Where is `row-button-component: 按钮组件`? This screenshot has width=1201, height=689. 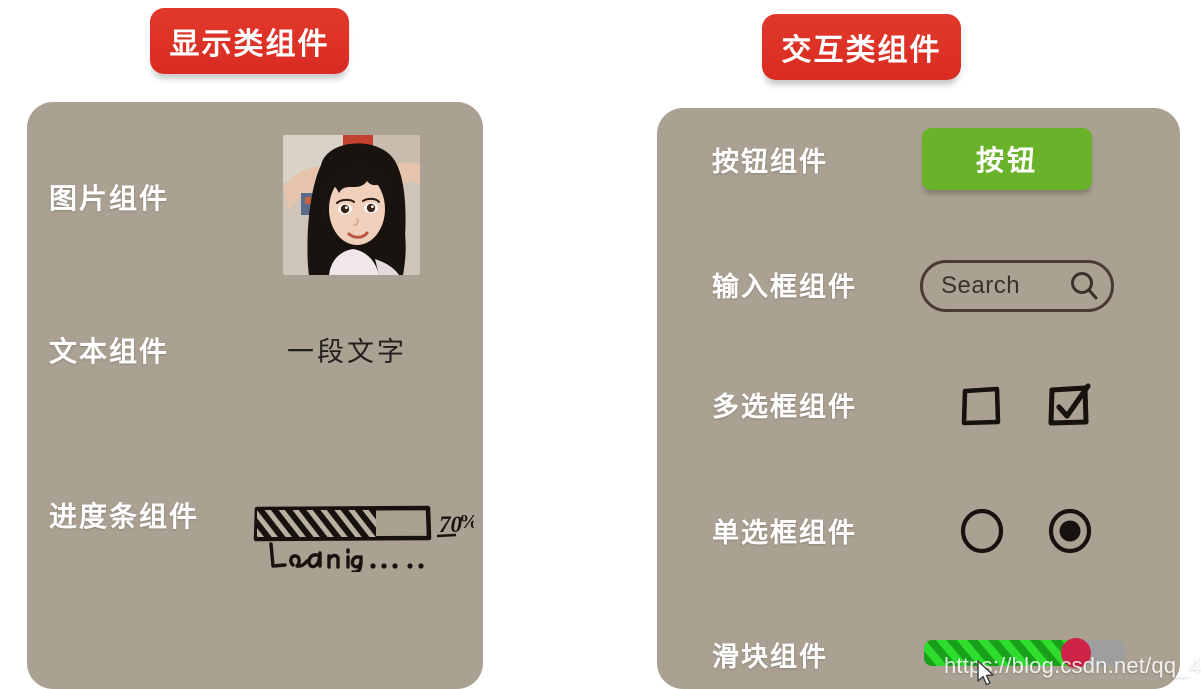 row-button-component: 按钮组件 is located at coordinates (770, 159).